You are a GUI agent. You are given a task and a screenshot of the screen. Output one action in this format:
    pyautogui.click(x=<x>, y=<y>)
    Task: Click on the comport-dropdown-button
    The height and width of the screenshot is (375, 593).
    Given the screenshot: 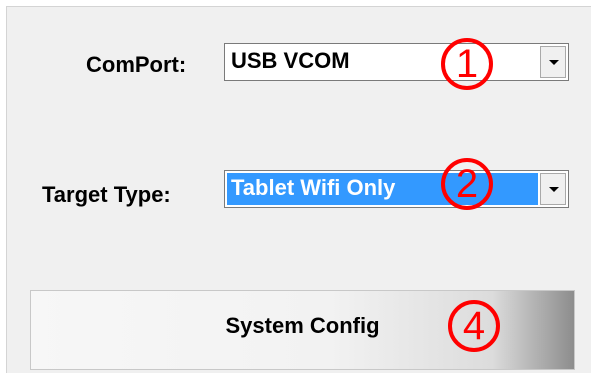 What is the action you would take?
    pyautogui.click(x=553, y=62)
    